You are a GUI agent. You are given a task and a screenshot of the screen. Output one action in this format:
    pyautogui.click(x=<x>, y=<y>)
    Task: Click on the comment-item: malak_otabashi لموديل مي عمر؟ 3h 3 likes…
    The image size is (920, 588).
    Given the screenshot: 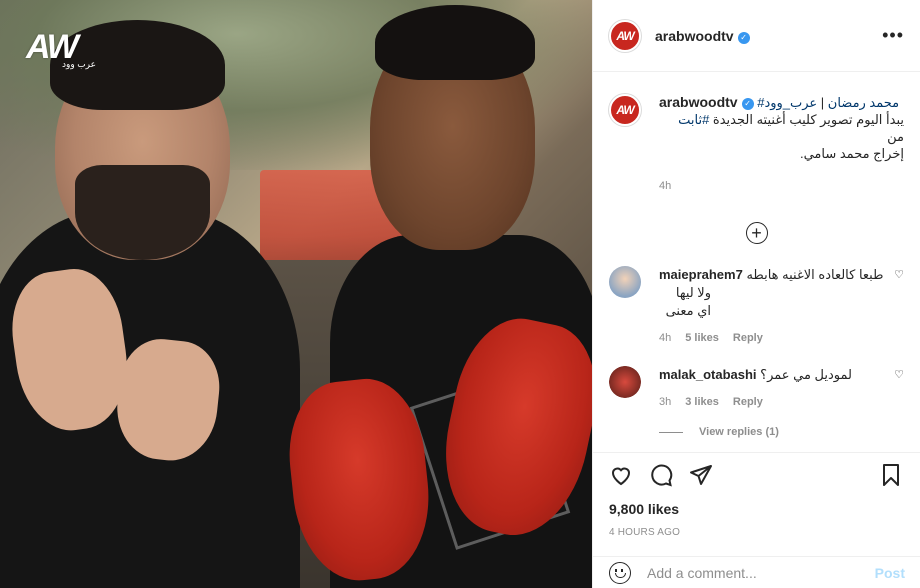 What is the action you would take?
    pyautogui.click(x=756, y=387)
    